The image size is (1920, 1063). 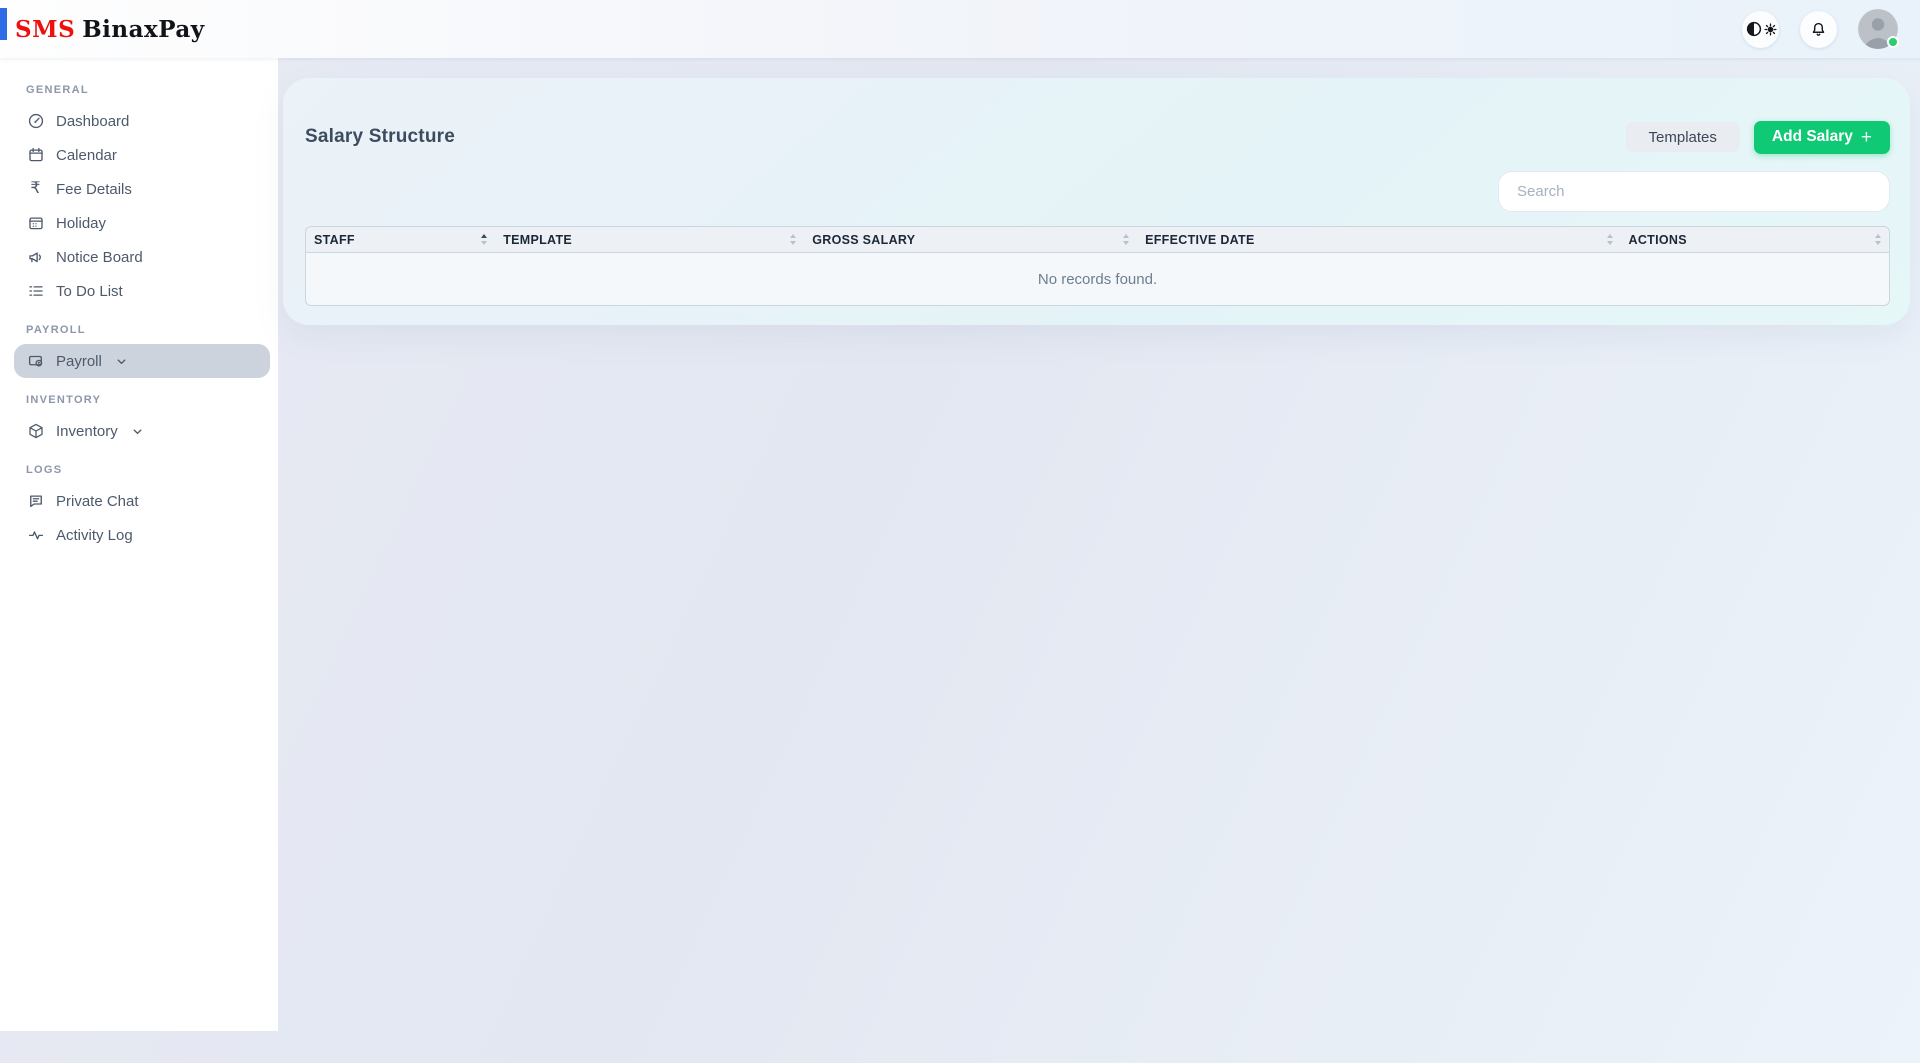 I want to click on column-label: ACTIONS, so click(x=1657, y=239).